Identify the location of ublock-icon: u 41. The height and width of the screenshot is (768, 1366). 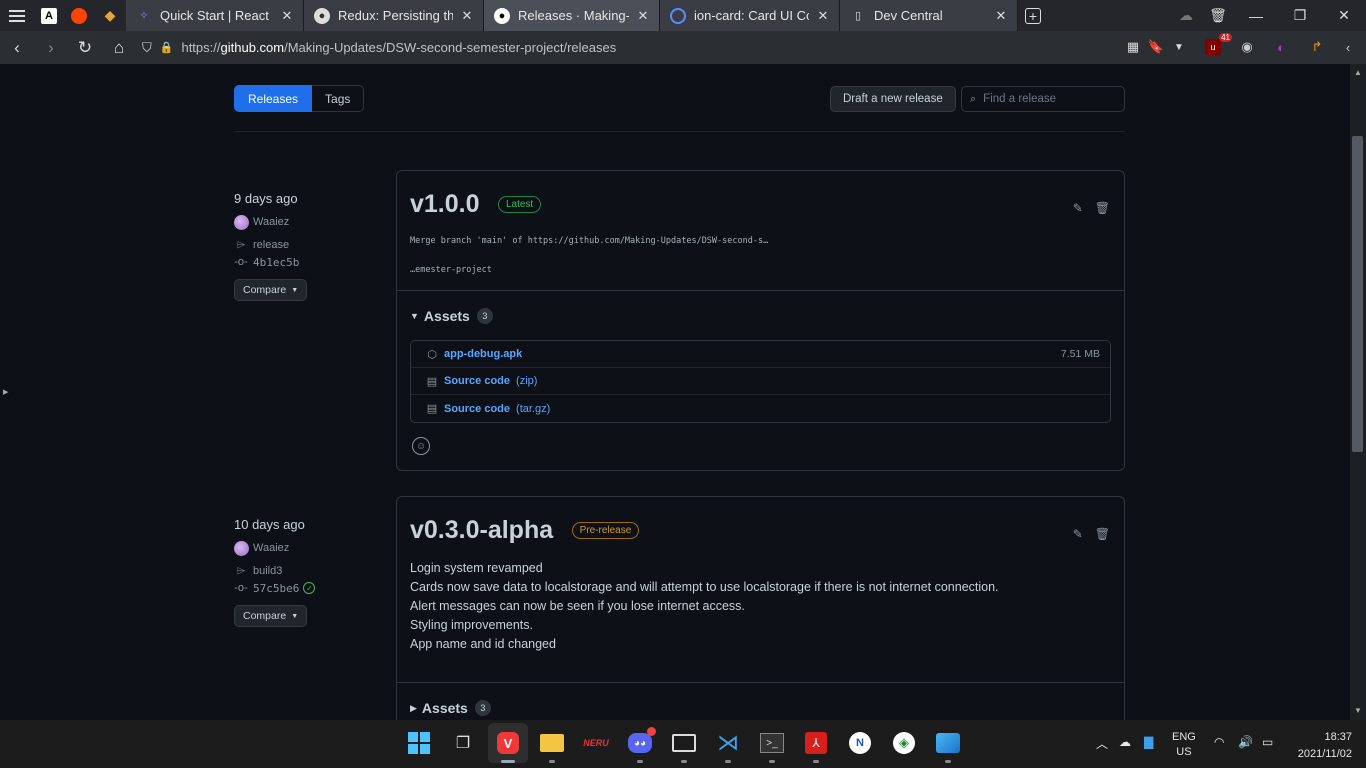
(1217, 45).